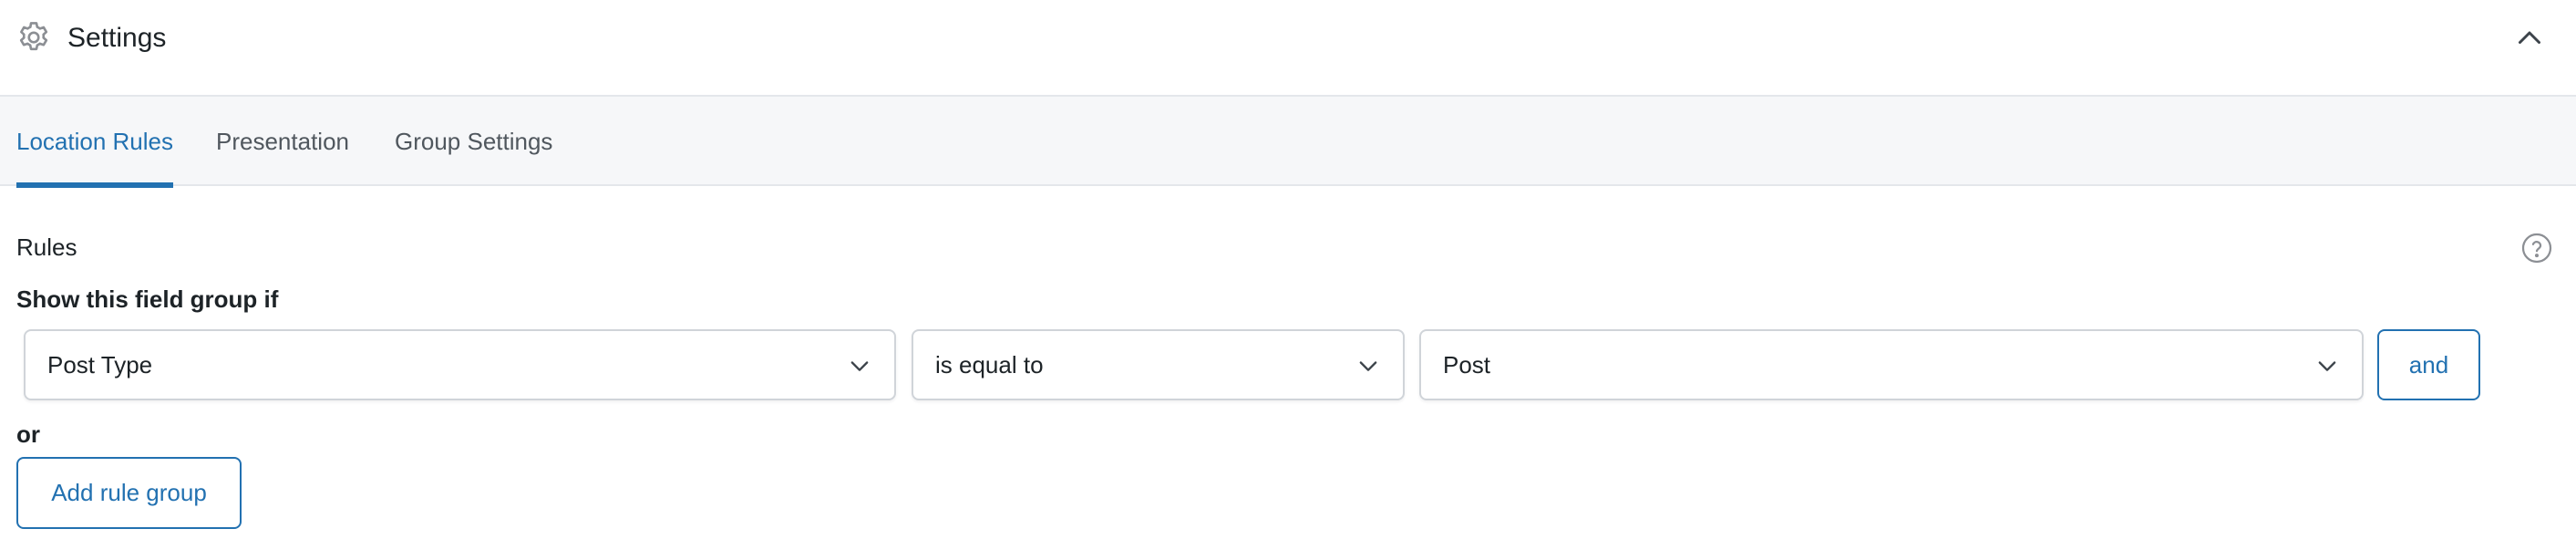 The height and width of the screenshot is (560, 2576). What do you see at coordinates (94, 142) in the screenshot?
I see `tab-location-rules: Location Rules` at bounding box center [94, 142].